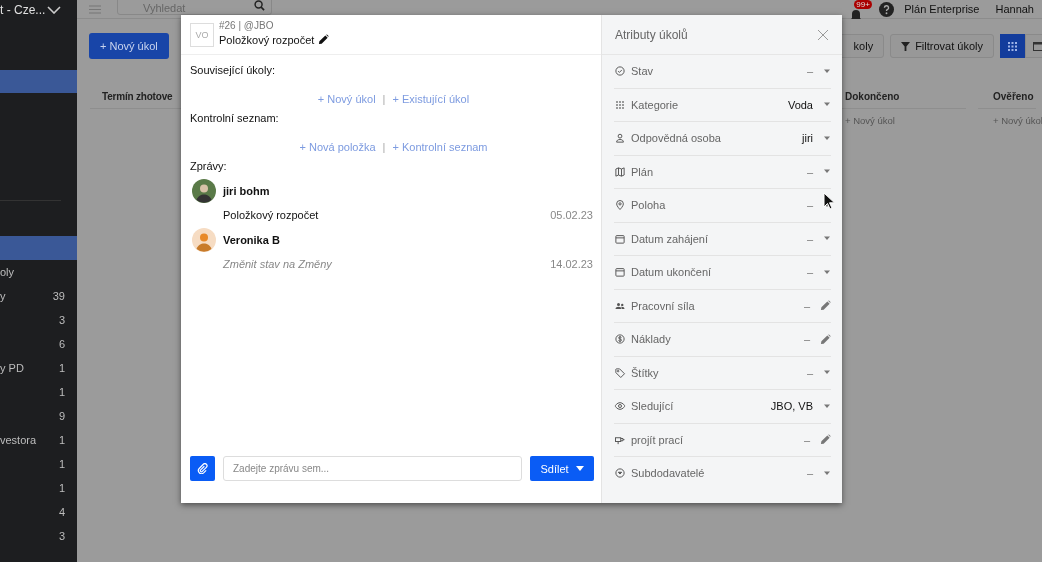 The image size is (1042, 562). I want to click on attribute-label: Kategorie, so click(655, 104).